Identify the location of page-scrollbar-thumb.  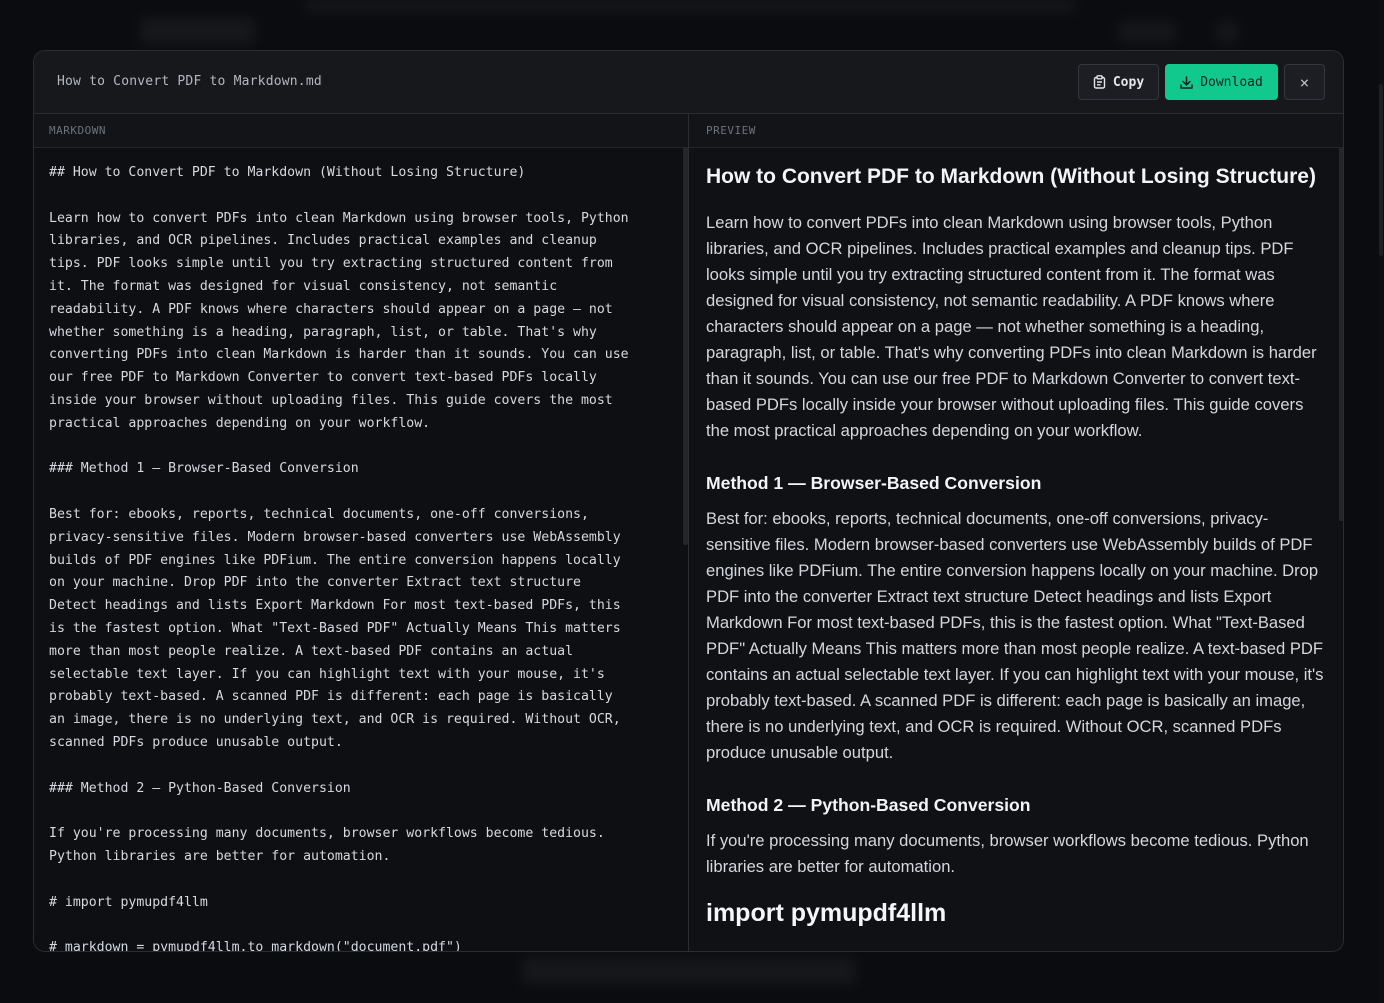
(1381, 170).